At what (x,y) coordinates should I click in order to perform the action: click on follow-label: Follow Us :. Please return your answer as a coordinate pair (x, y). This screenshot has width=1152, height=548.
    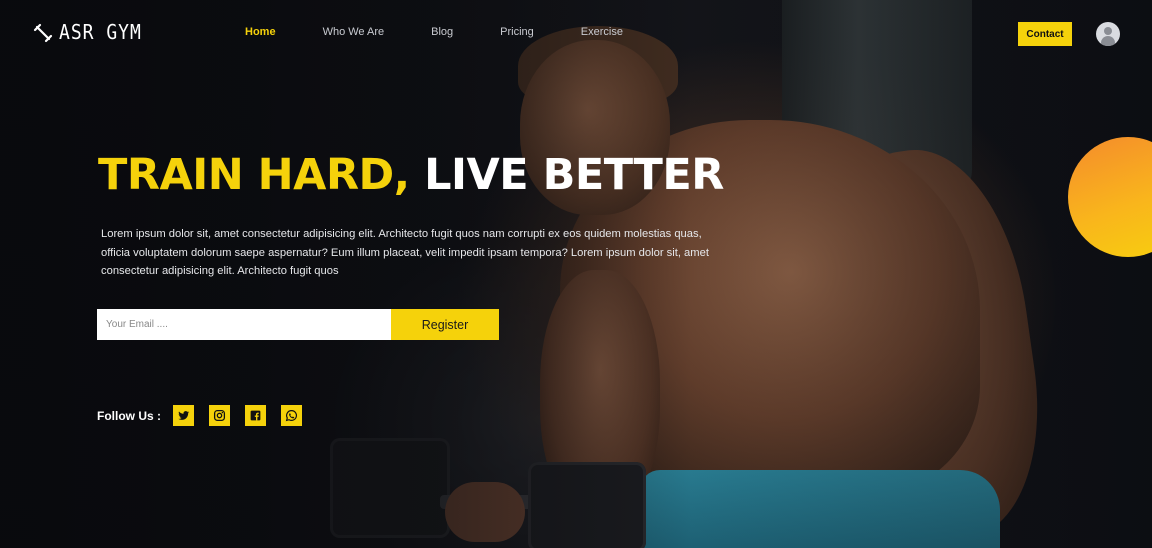
    Looking at the image, I should click on (129, 415).